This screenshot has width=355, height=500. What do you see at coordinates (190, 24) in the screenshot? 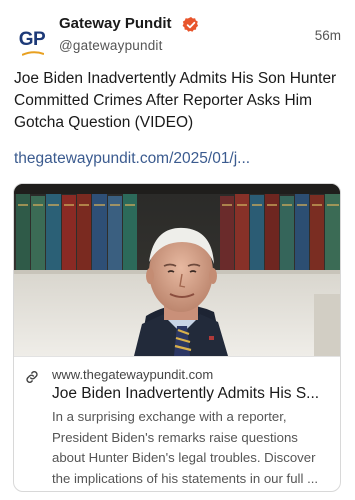
I see `verified-badge-icon` at bounding box center [190, 24].